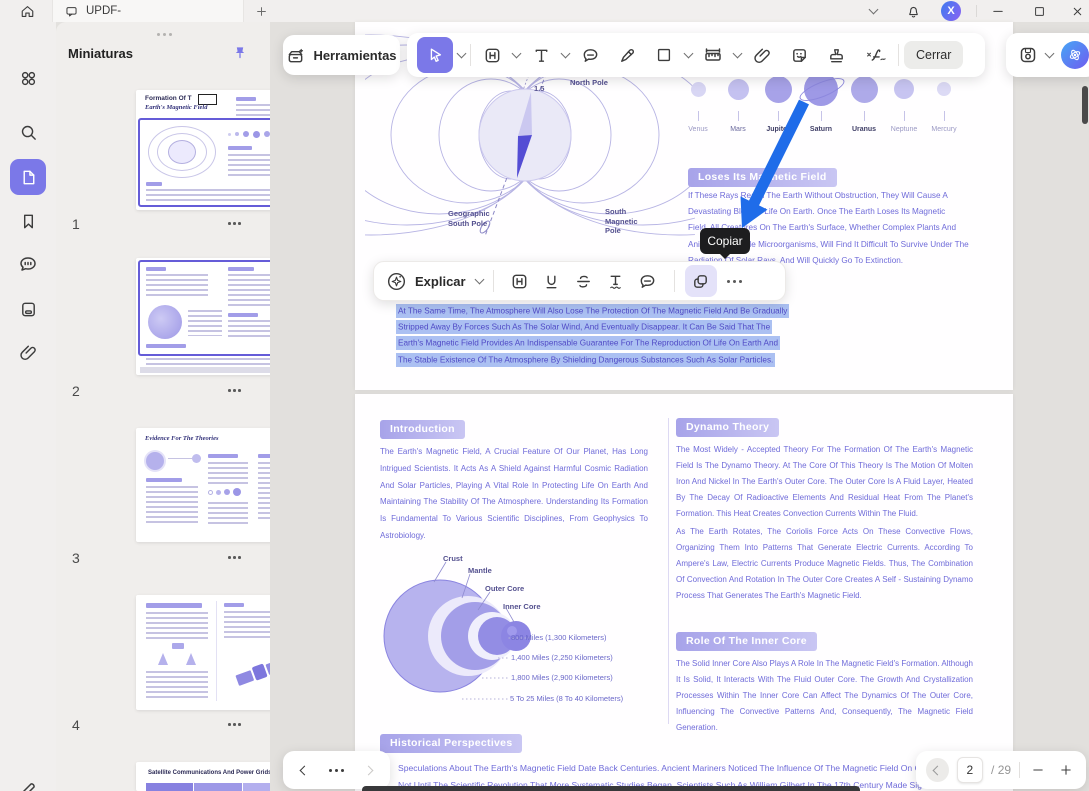 This screenshot has width=1089, height=791. Describe the element at coordinates (648, 281) in the screenshot. I see `comment-annotation-button` at that location.